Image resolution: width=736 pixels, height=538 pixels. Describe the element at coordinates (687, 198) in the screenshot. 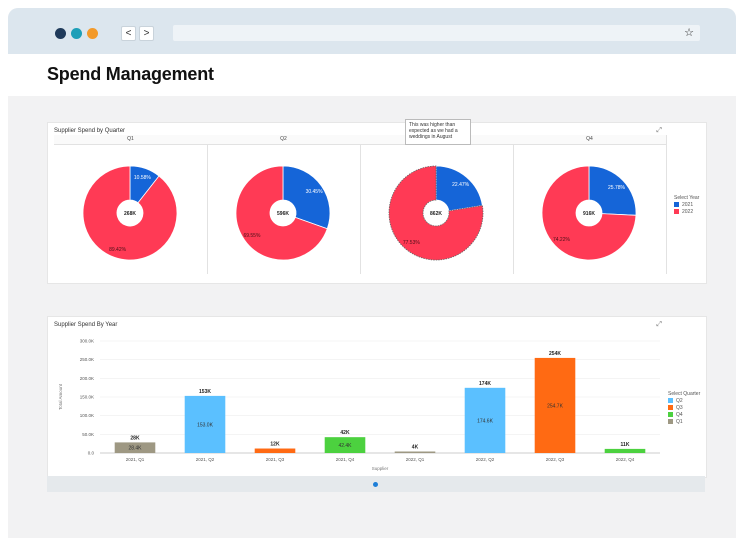

I see `legend-title: Select Year` at that location.